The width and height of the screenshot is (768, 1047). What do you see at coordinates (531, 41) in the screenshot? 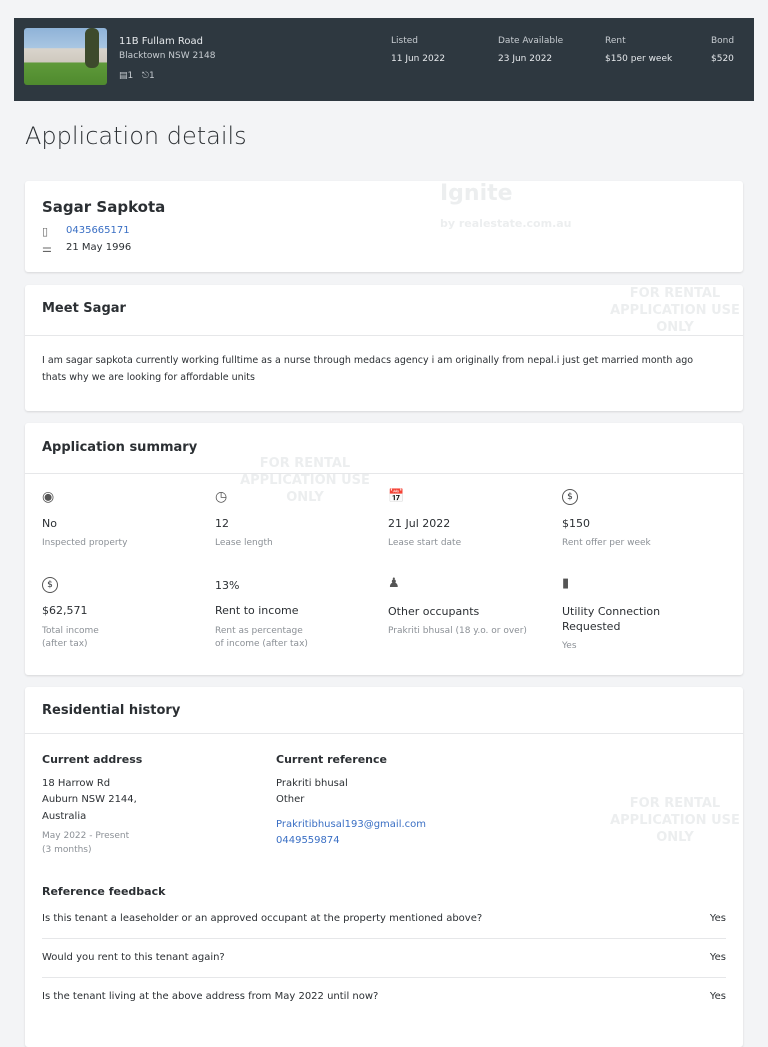
I see `available-label: Date Available` at bounding box center [531, 41].